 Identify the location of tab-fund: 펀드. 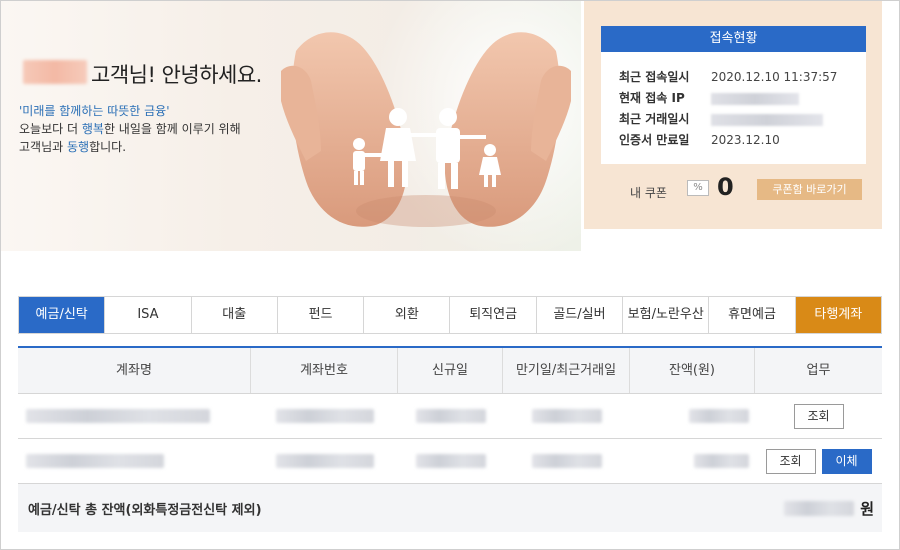
(321, 315).